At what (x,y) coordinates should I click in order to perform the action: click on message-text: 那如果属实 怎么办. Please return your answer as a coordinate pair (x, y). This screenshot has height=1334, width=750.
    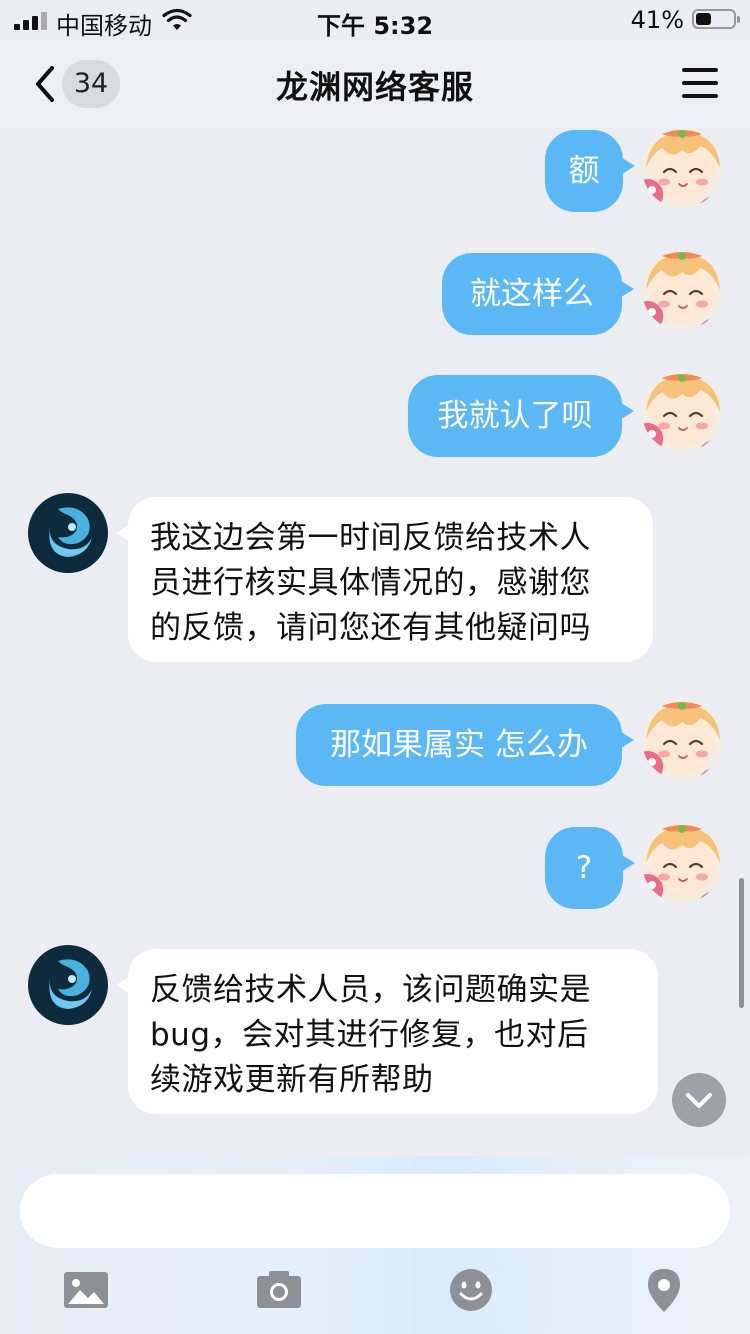
    Looking at the image, I should click on (459, 745).